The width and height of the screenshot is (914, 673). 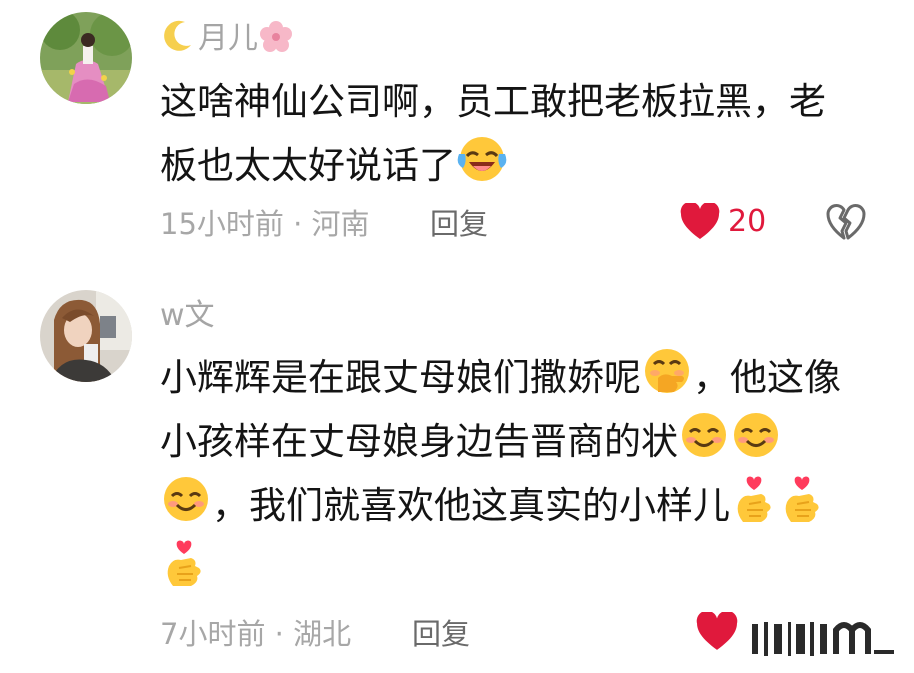 What do you see at coordinates (520, 166) in the screenshot?
I see `comment-line: 板也太太好说话了` at bounding box center [520, 166].